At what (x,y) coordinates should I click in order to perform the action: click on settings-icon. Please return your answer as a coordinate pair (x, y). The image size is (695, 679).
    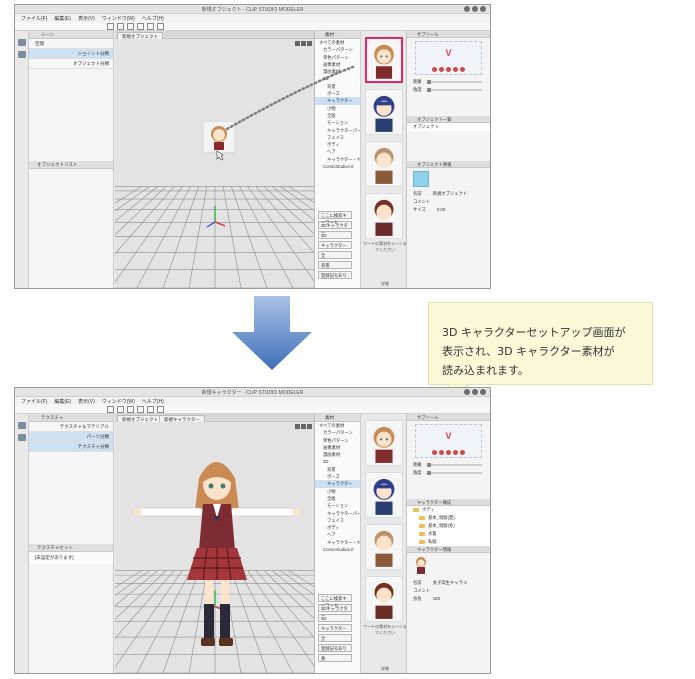
    Looking at the image, I should click on (160, 409).